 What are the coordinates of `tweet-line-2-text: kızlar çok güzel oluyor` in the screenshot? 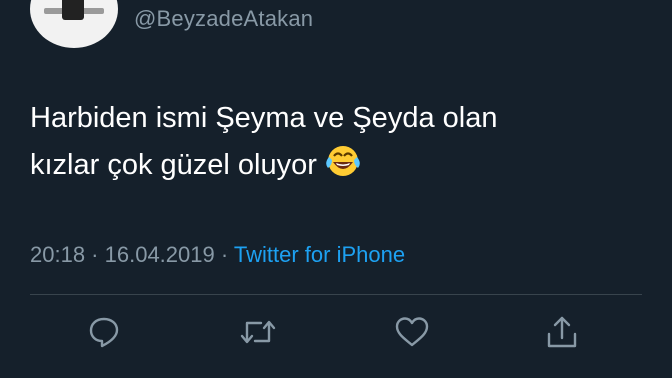 It's located at (173, 165).